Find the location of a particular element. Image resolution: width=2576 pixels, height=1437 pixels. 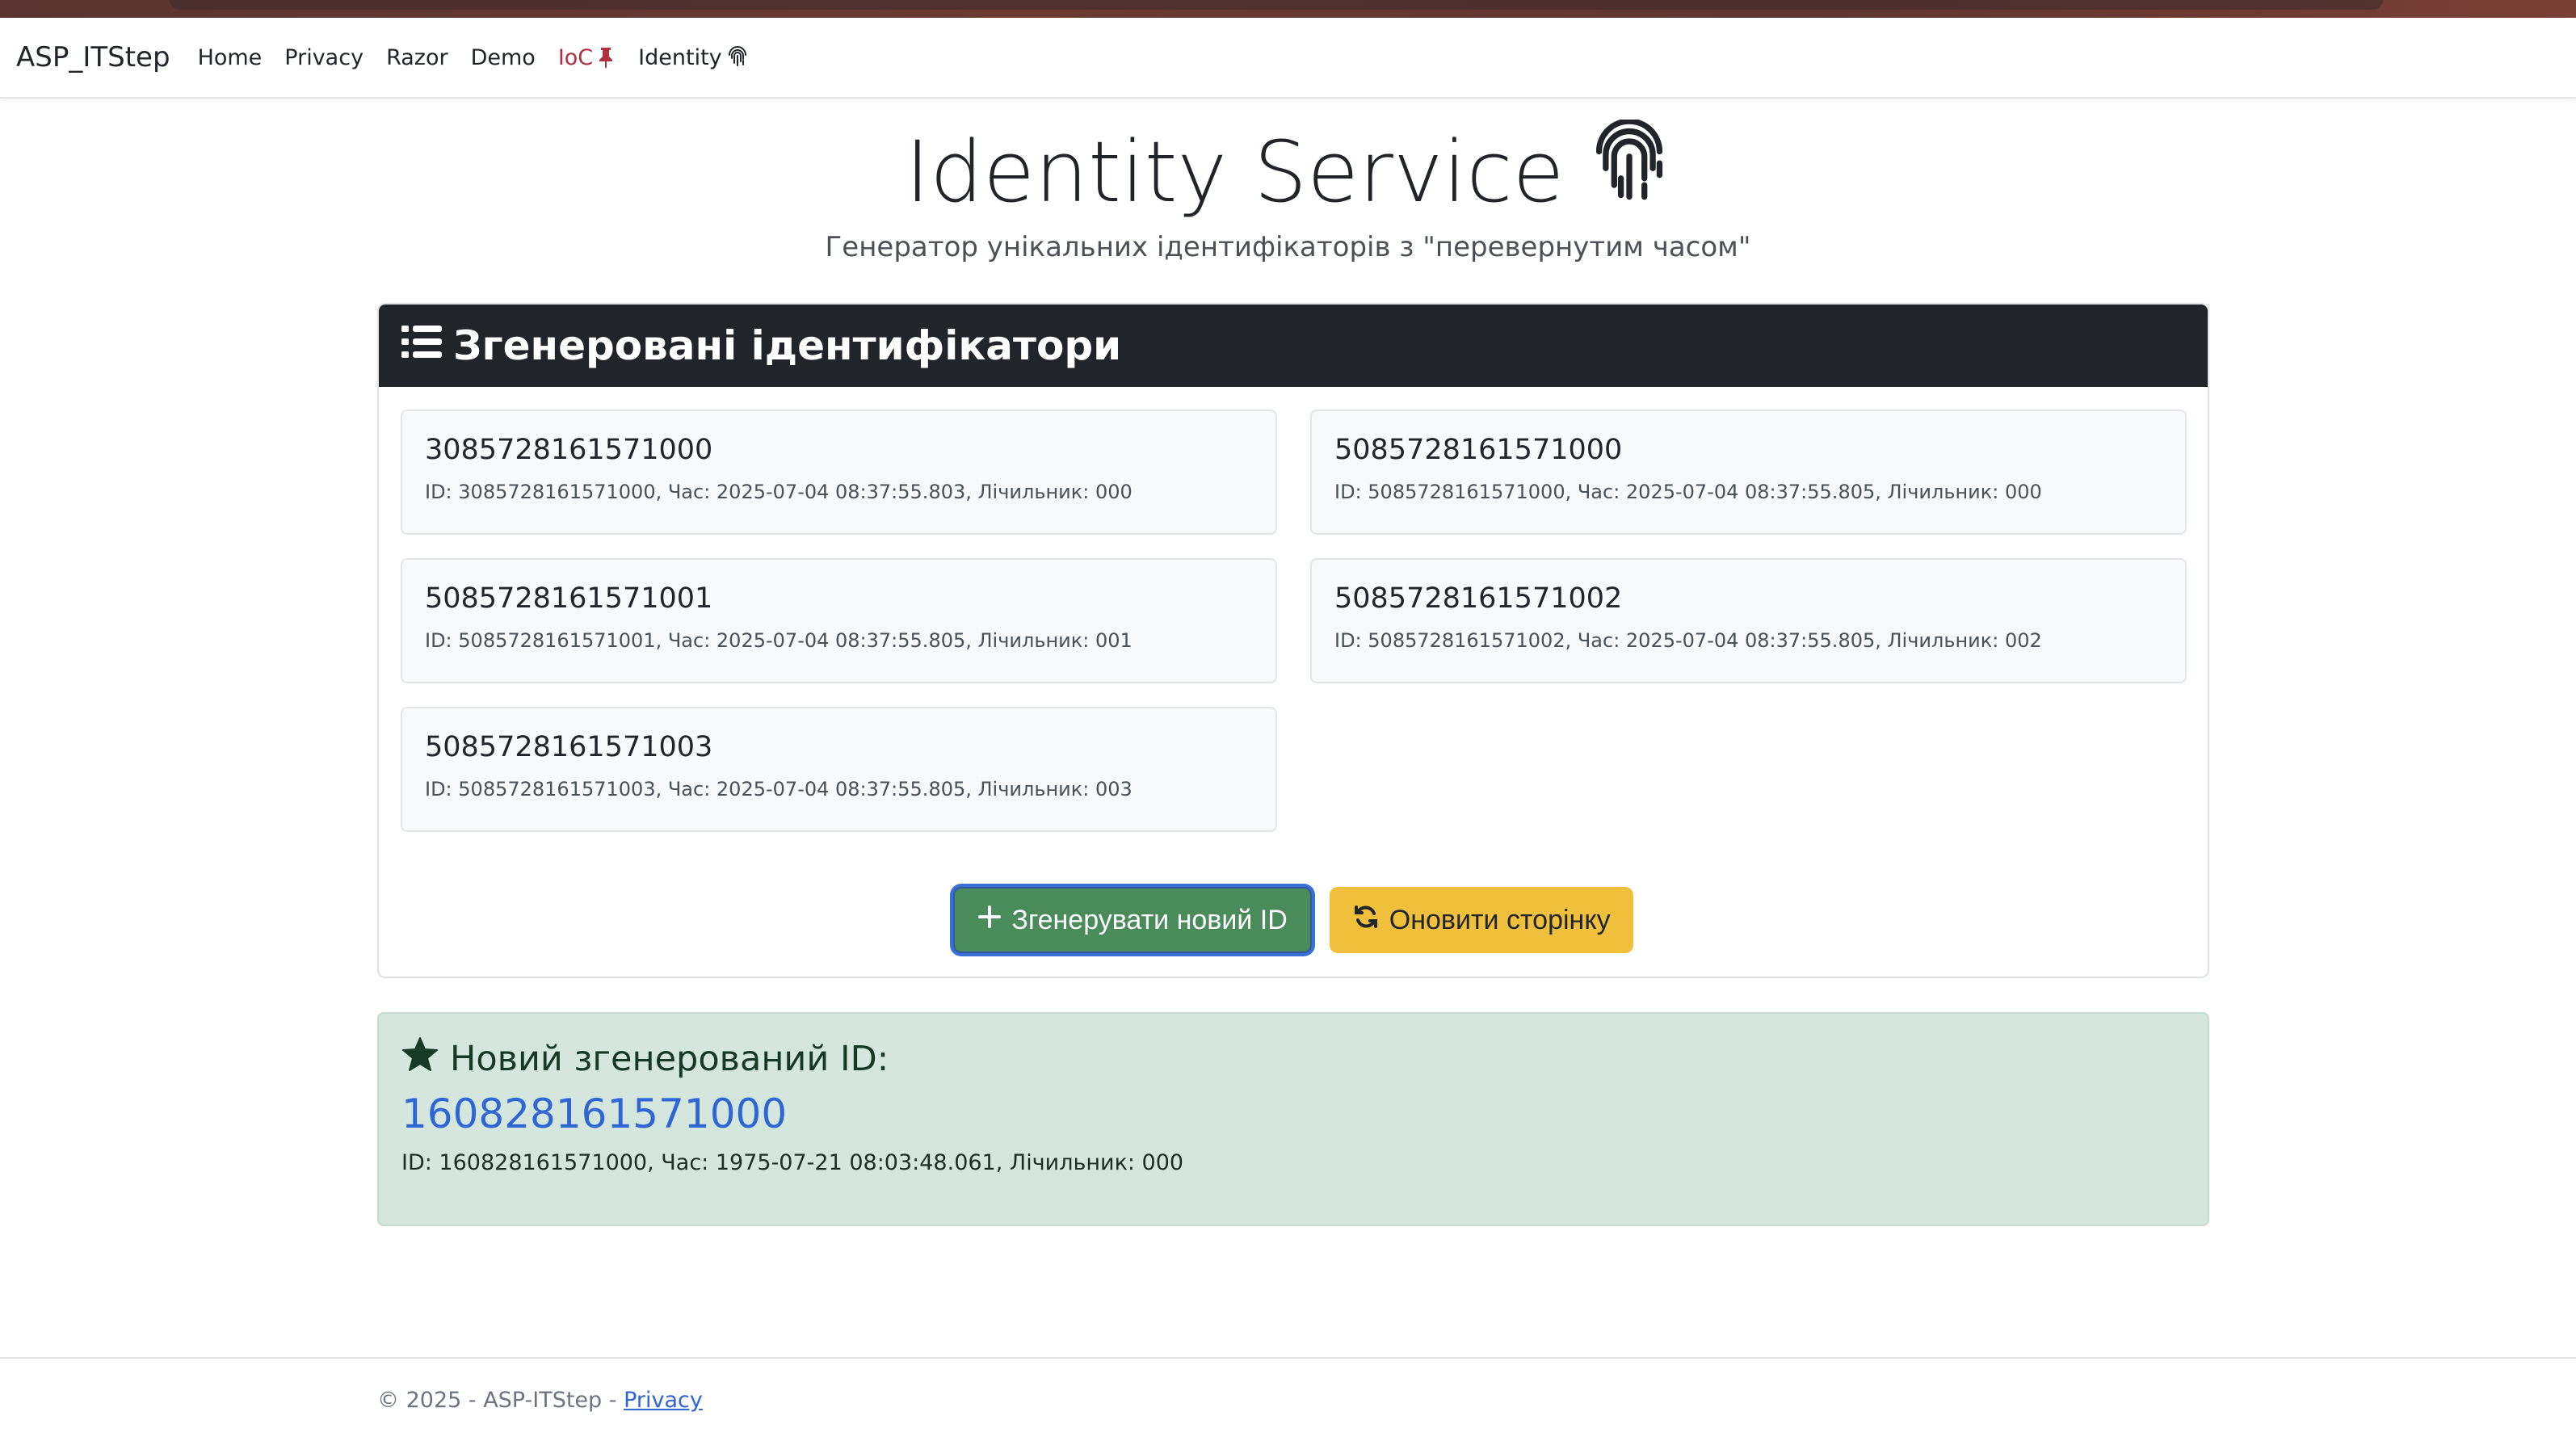

refresh-page-button: Оновити сторінку is located at coordinates (1481, 920).